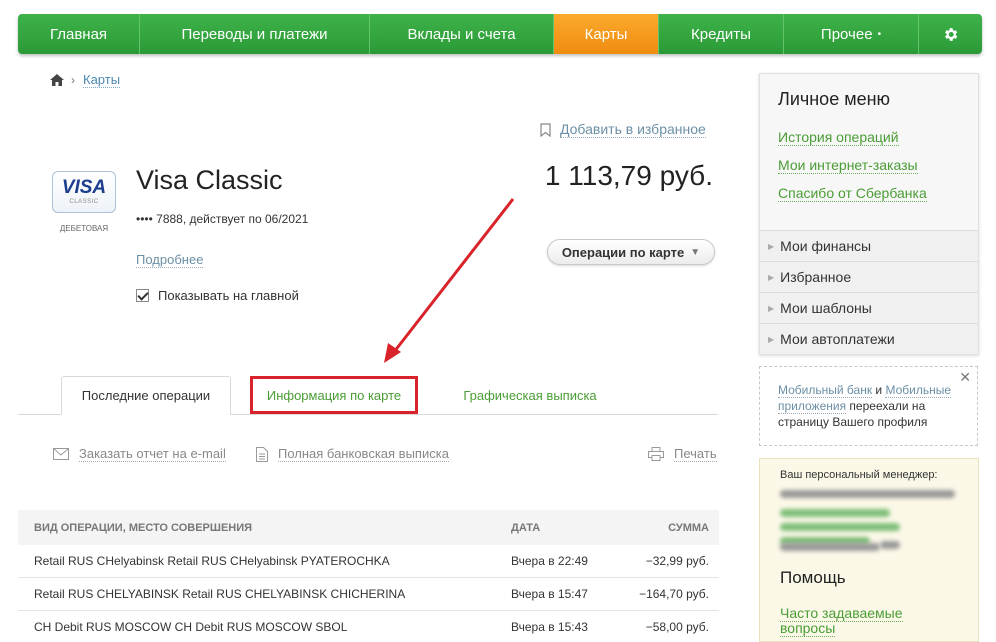  I want to click on breadcrumb: › Карты, so click(85, 80).